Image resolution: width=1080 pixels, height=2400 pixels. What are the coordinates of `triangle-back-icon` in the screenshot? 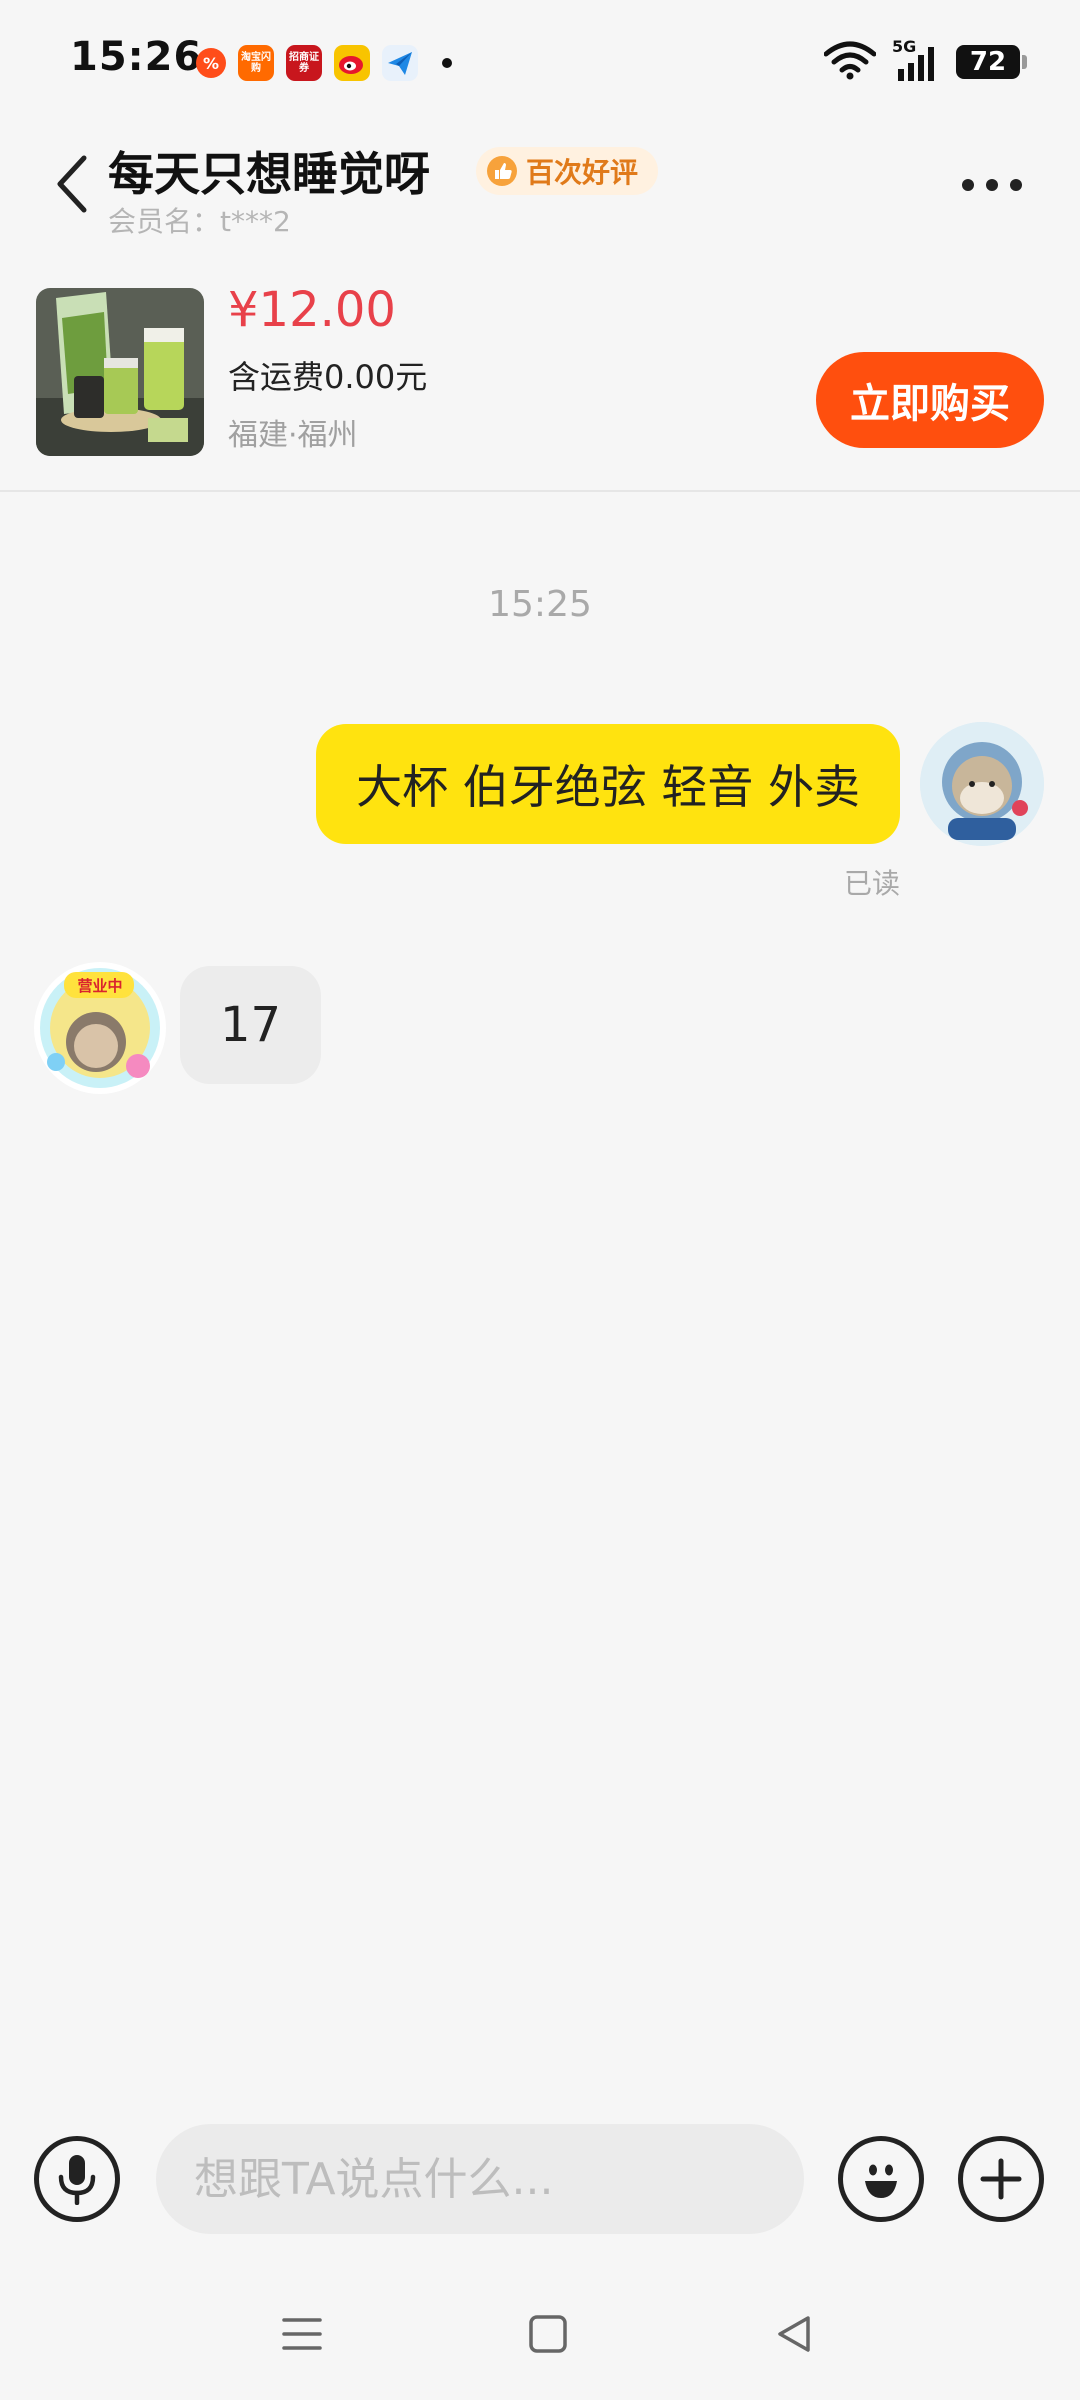 It's located at (794, 2334).